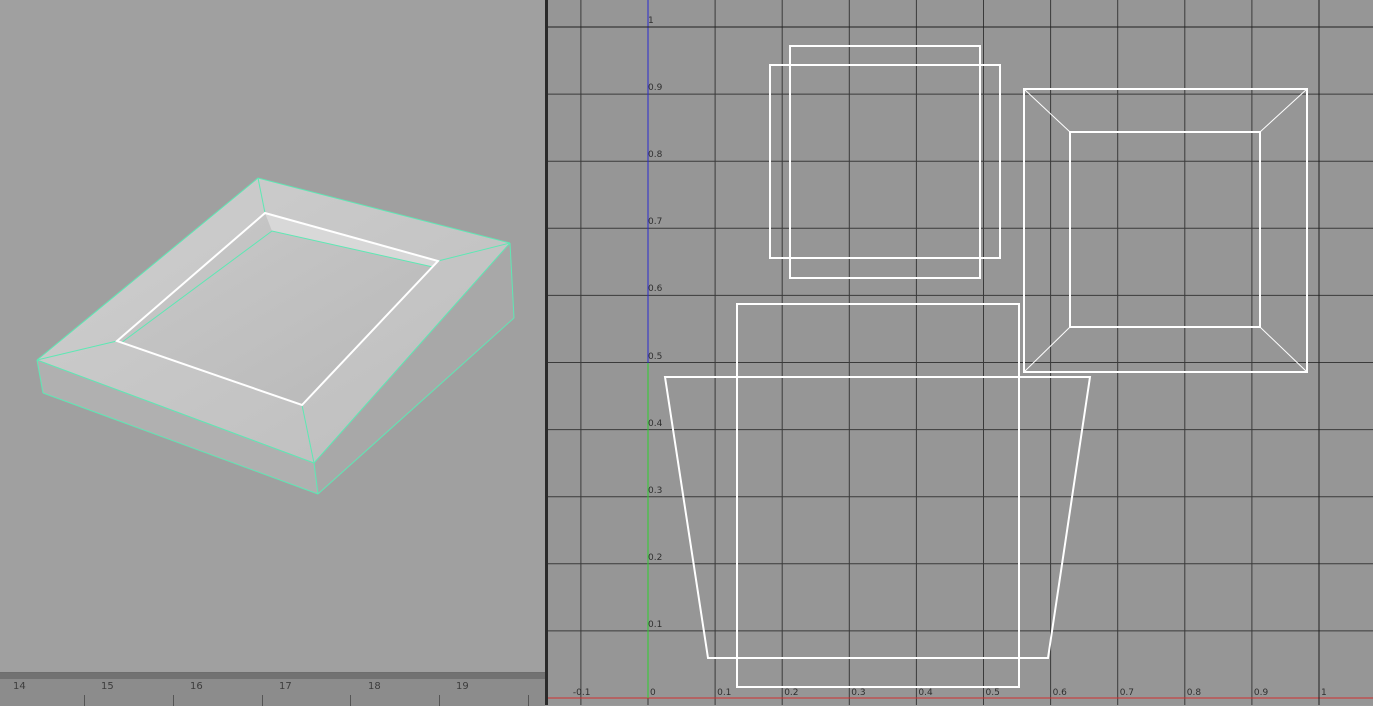  What do you see at coordinates (1194, 693) in the screenshot?
I see `u-axis-label: 0.8` at bounding box center [1194, 693].